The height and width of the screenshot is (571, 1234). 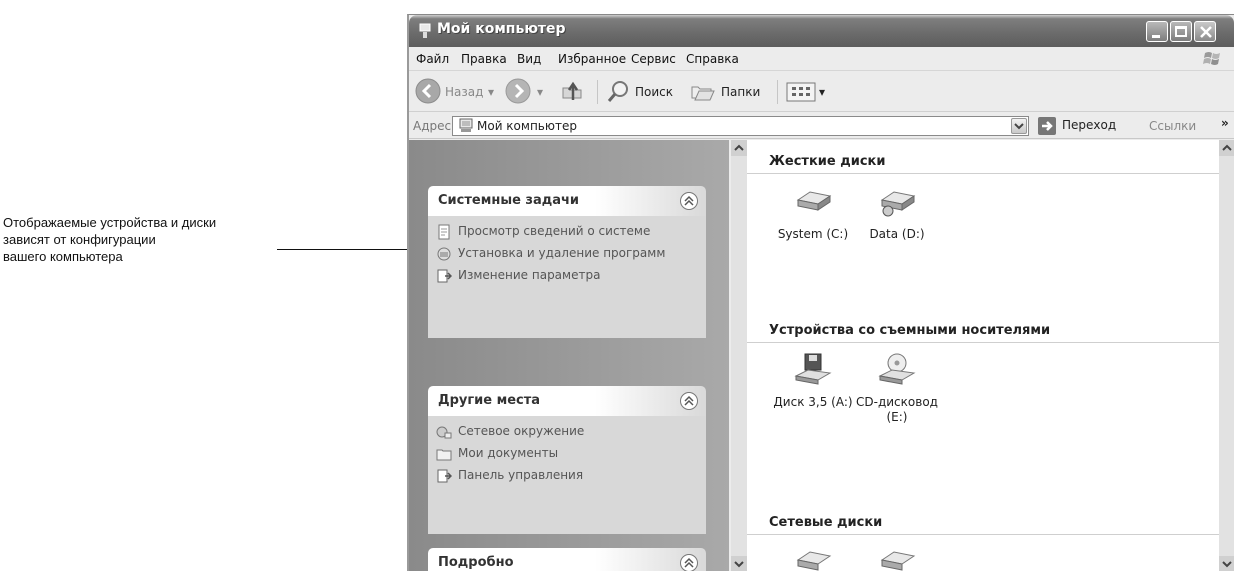 What do you see at coordinates (521, 431) in the screenshot?
I see `place-network-label: Сетевое окружение` at bounding box center [521, 431].